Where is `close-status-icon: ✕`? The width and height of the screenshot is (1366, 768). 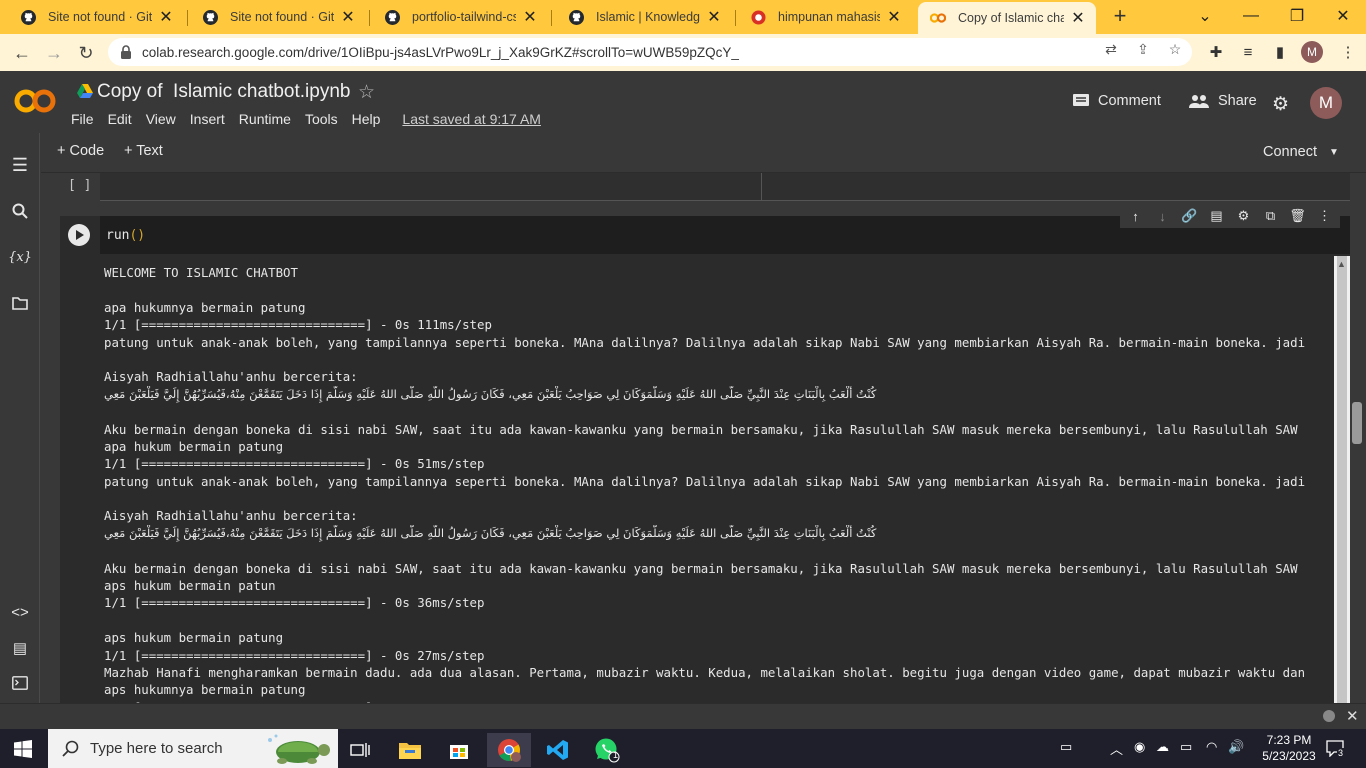 close-status-icon: ✕ is located at coordinates (1352, 716).